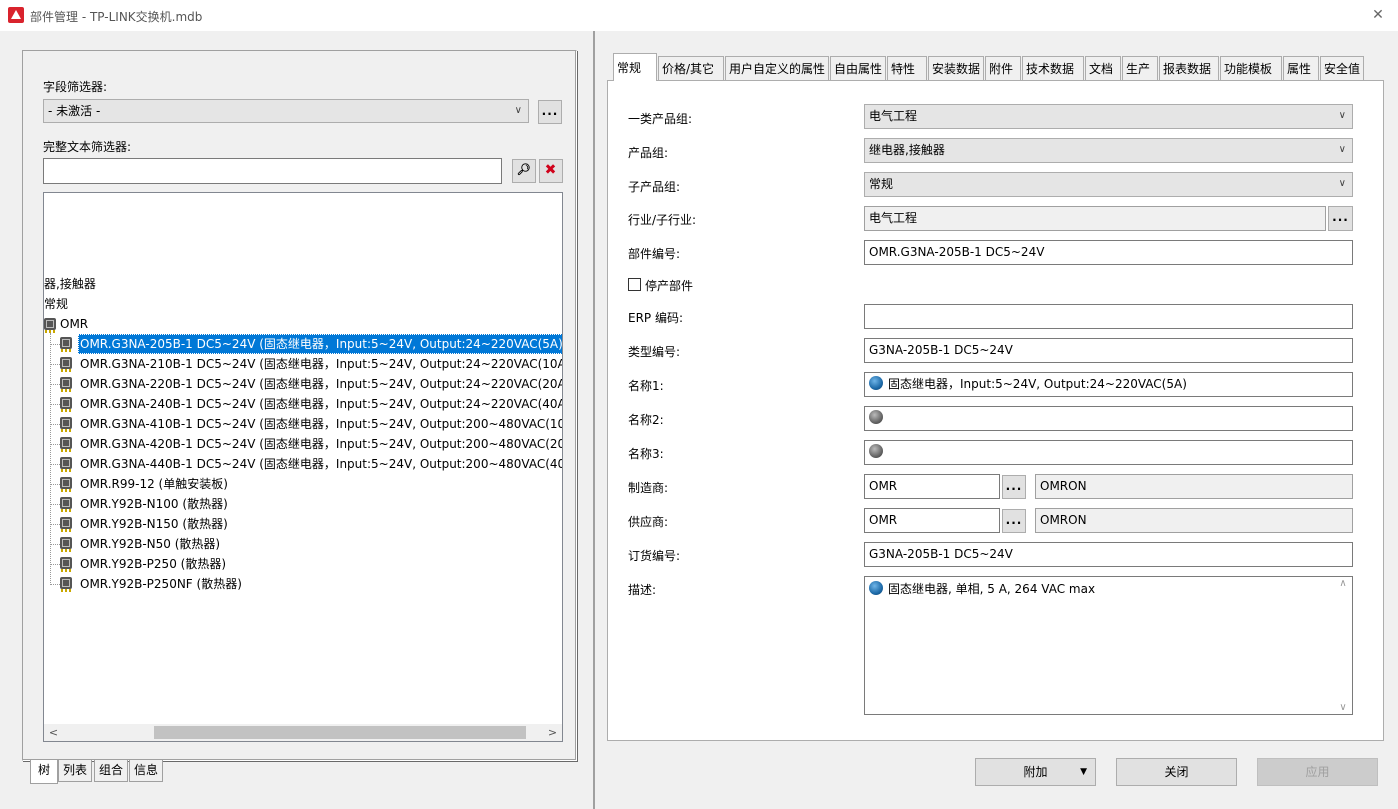 This screenshot has height=809, width=1398. I want to click on name3-field, so click(1108, 452).